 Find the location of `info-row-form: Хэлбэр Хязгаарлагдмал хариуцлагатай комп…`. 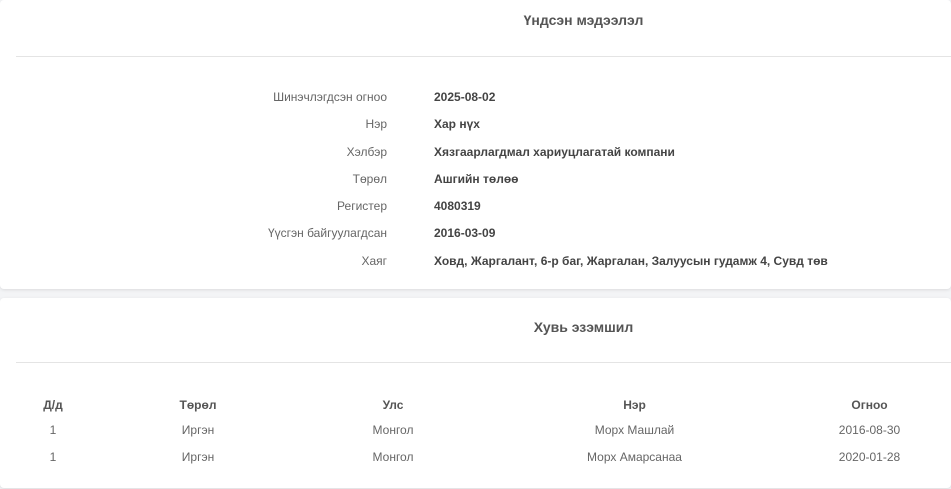

info-row-form: Хэлбэр Хязгаарлагдмал хариуцлагатай комп… is located at coordinates (475, 156).